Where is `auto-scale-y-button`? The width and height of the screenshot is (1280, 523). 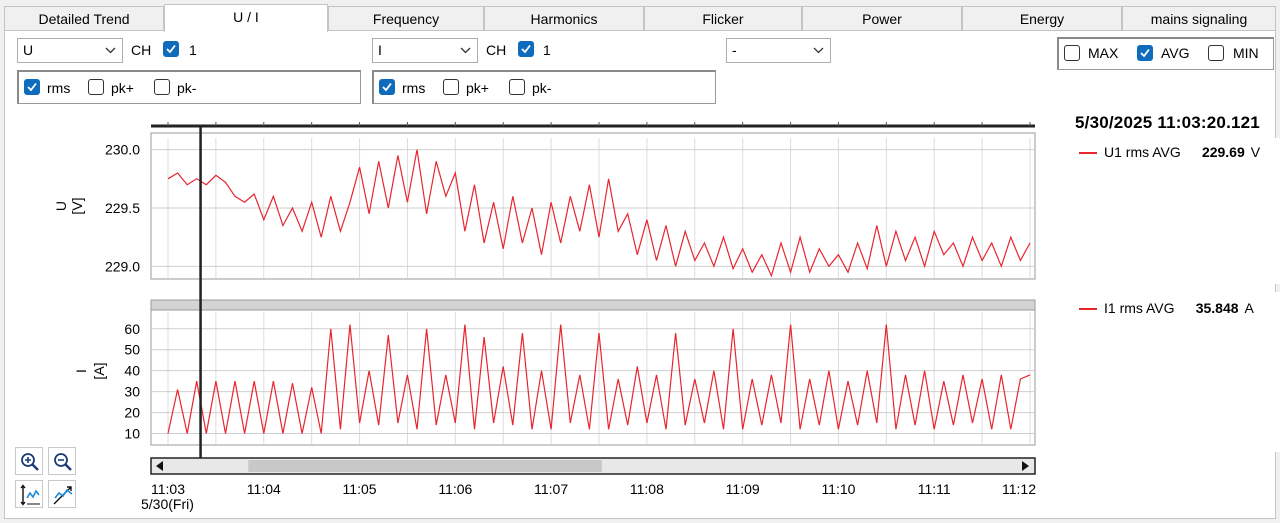 auto-scale-y-button is located at coordinates (29, 494).